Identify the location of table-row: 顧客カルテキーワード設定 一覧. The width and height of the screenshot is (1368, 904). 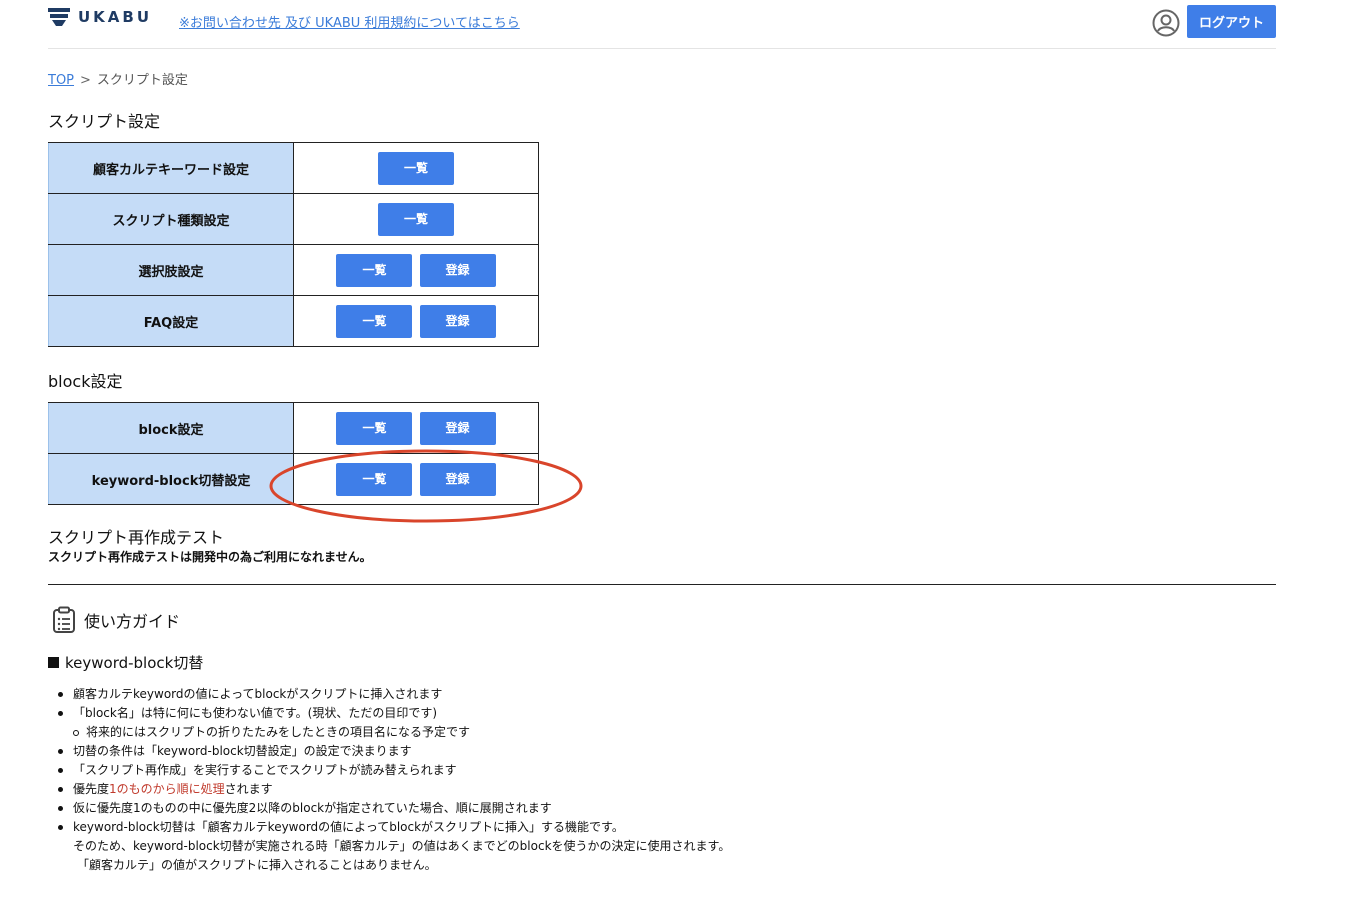
(293, 168).